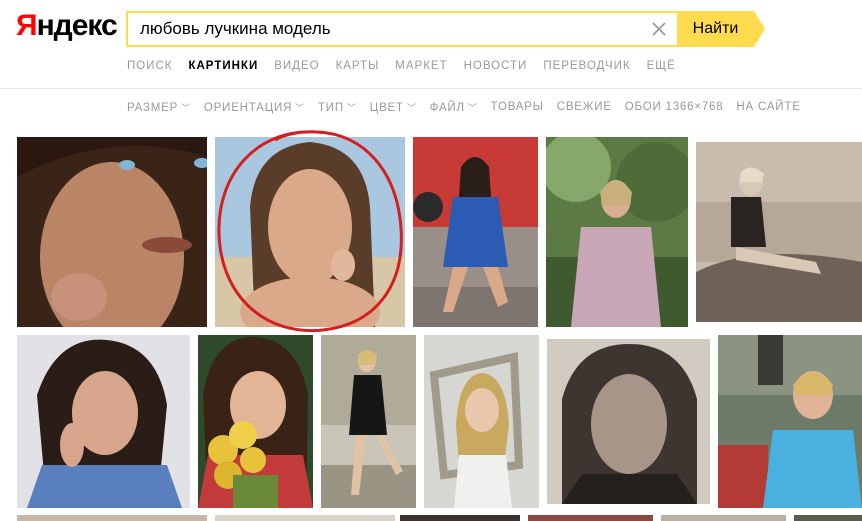  I want to click on tab-search: Поиск, so click(149, 66).